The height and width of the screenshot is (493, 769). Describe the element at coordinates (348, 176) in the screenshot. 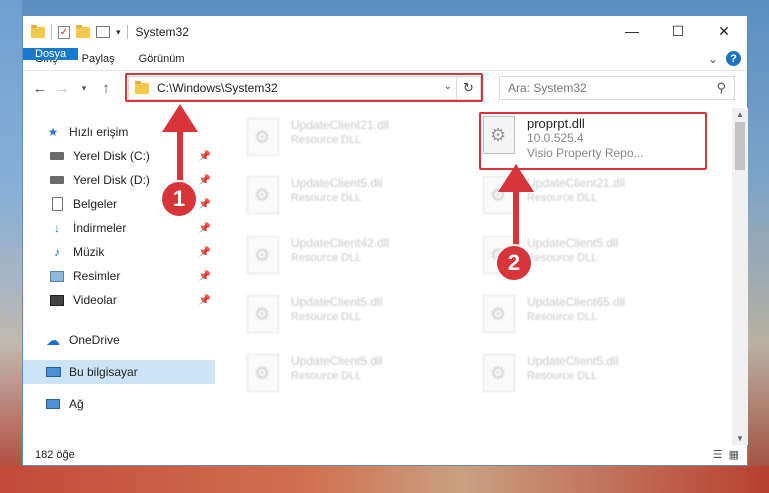

I see `annotation-arrows` at that location.